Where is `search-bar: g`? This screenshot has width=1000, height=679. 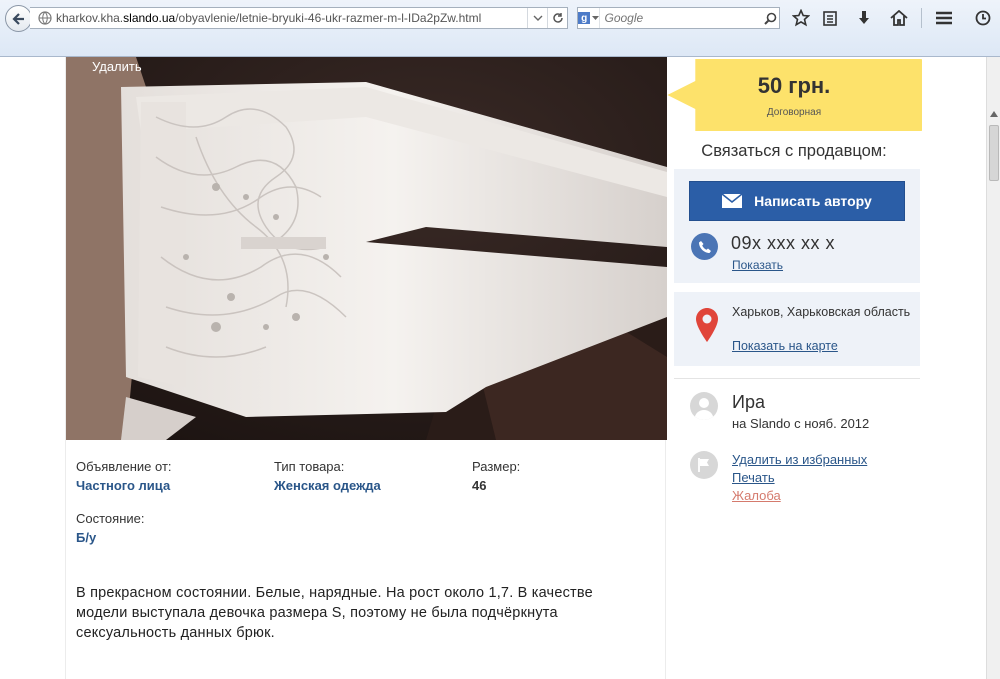 search-bar: g is located at coordinates (678, 18).